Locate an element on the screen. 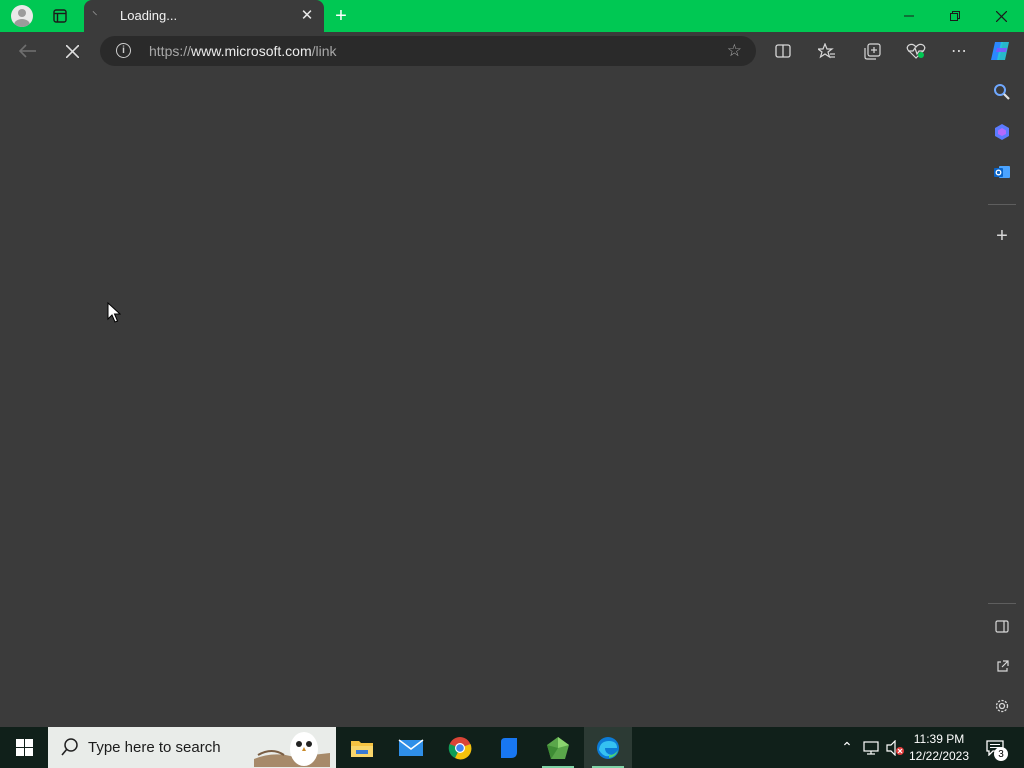 Image resolution: width=1024 pixels, height=768 pixels. system-clock: 11:39 PM 12/22/2023 is located at coordinates (939, 748).